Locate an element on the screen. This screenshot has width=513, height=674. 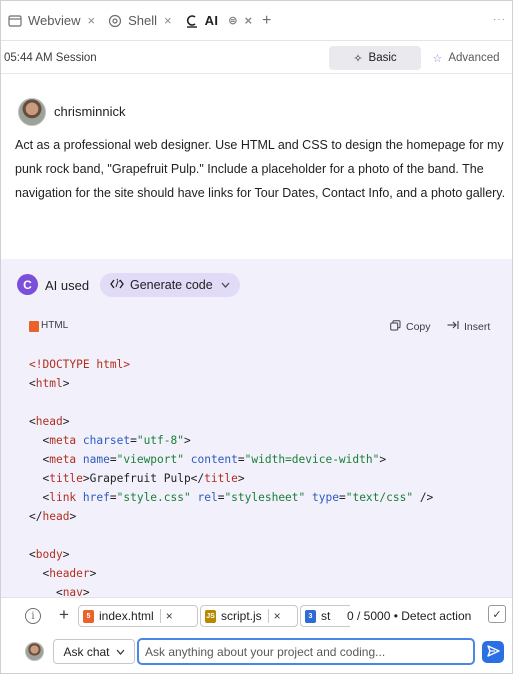
html5-icon is located at coordinates (34, 326).